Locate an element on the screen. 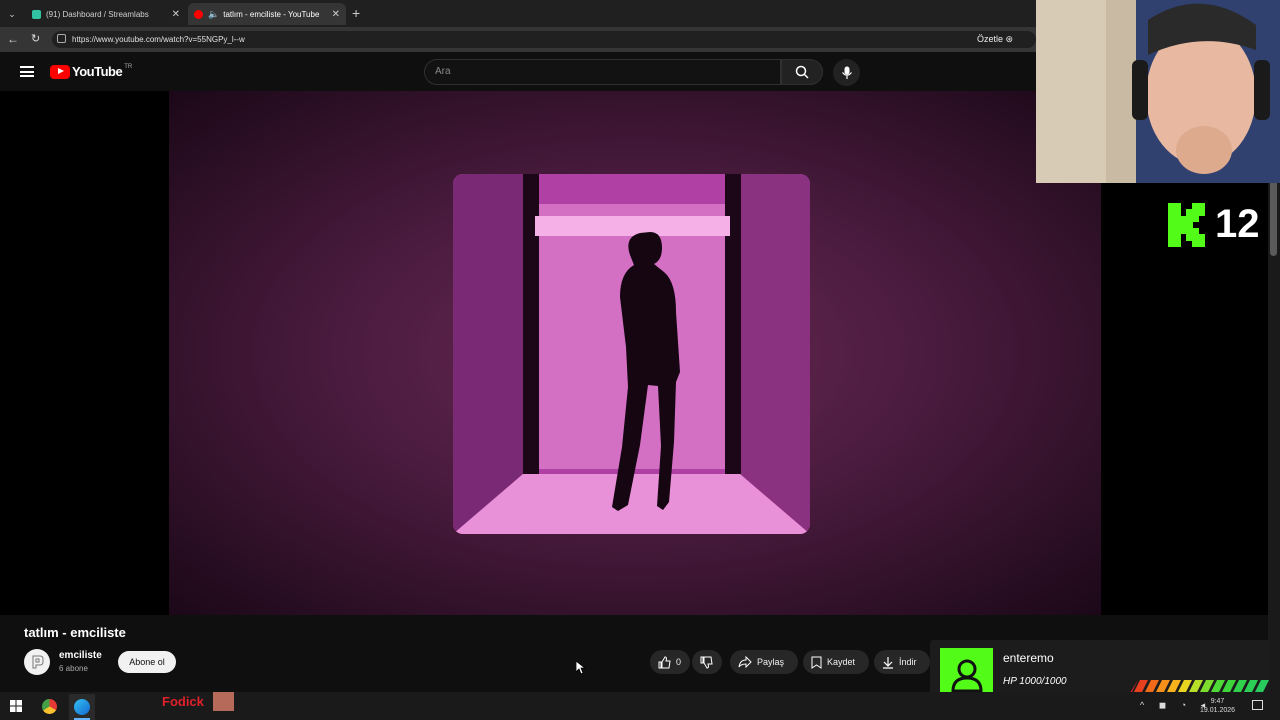  share-label: Paylaş is located at coordinates (771, 662).